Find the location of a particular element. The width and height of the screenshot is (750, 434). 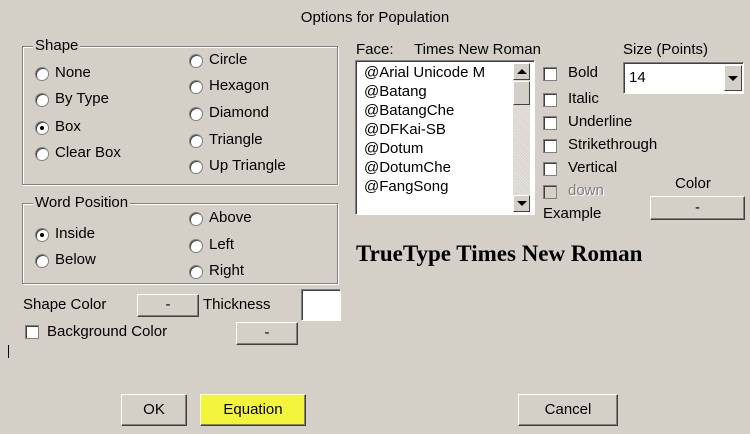

word-position-group is located at coordinates (180, 243).